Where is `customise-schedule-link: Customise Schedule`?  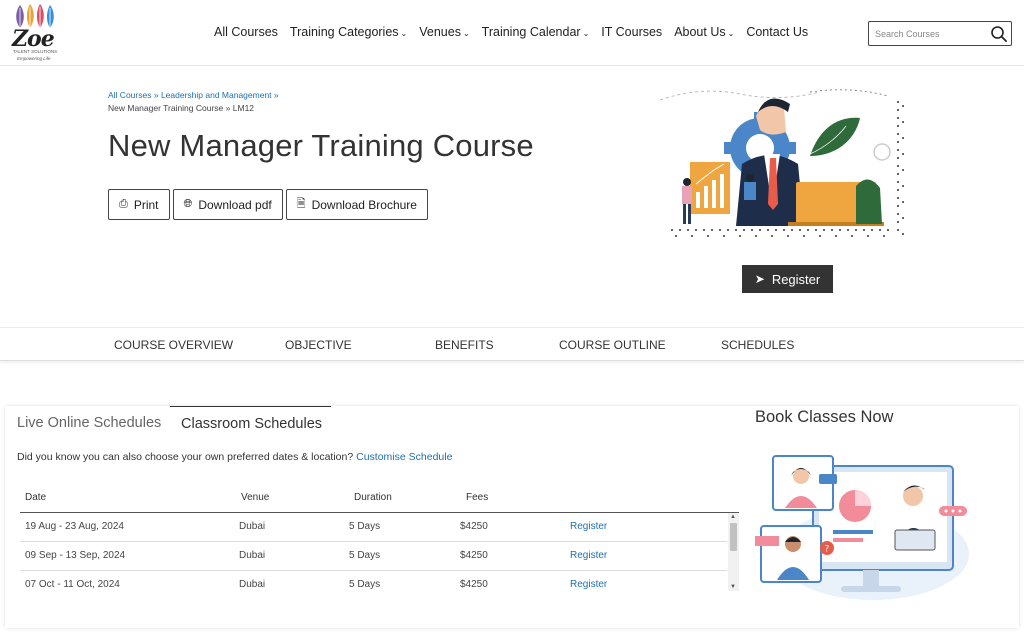
customise-schedule-link: Customise Schedule is located at coordinates (404, 457).